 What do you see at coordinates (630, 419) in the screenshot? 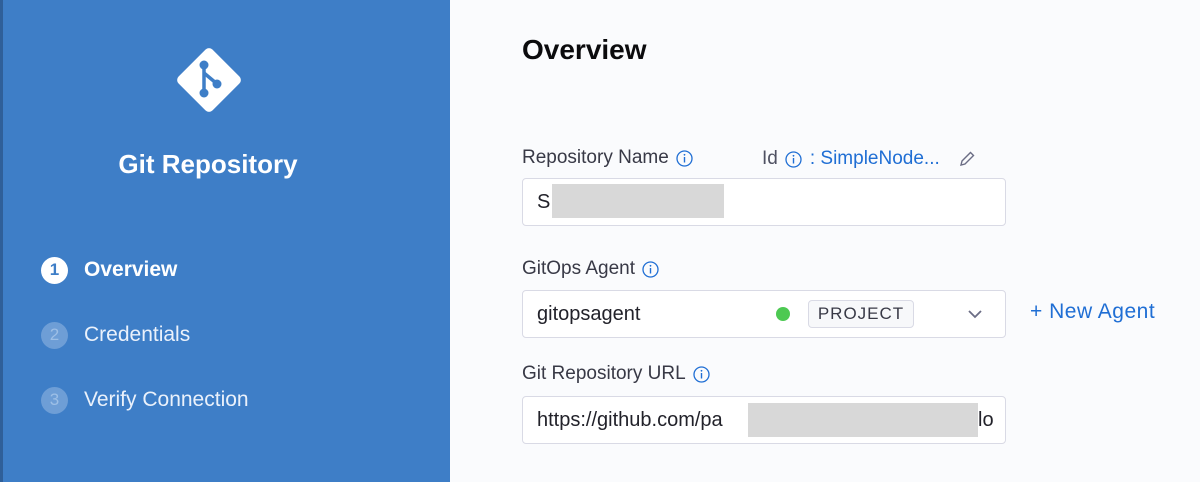
I see `git-url-value-prefix: https://github.com/pa` at bounding box center [630, 419].